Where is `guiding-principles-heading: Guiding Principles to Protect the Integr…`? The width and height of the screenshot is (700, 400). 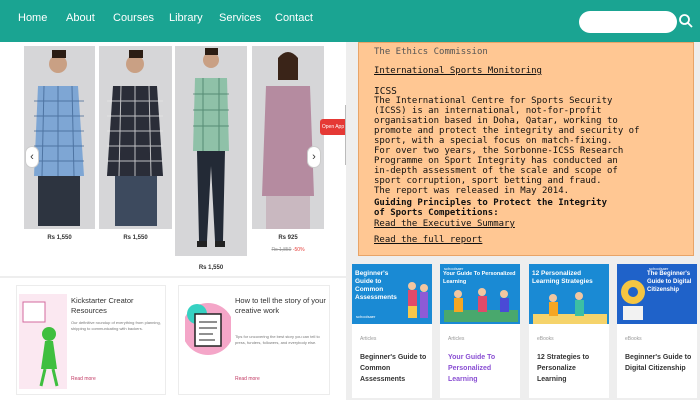 guiding-principles-heading: Guiding Principles to Protect the Integr… is located at coordinates (490, 203).